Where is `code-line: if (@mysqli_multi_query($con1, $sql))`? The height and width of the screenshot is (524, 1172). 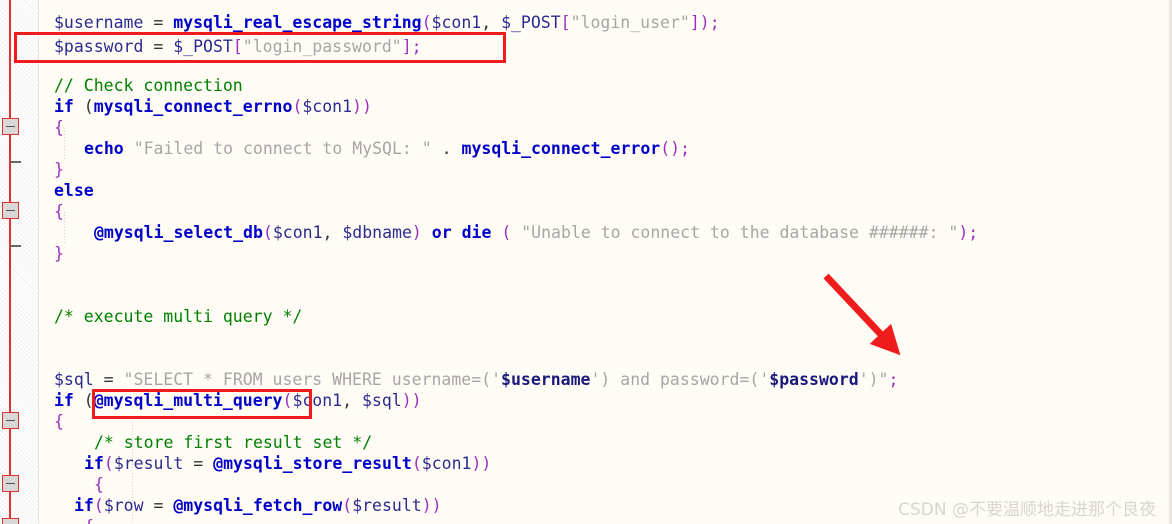
code-line: if (@mysqli_multi_query($con1, $sql)) is located at coordinates (230, 400).